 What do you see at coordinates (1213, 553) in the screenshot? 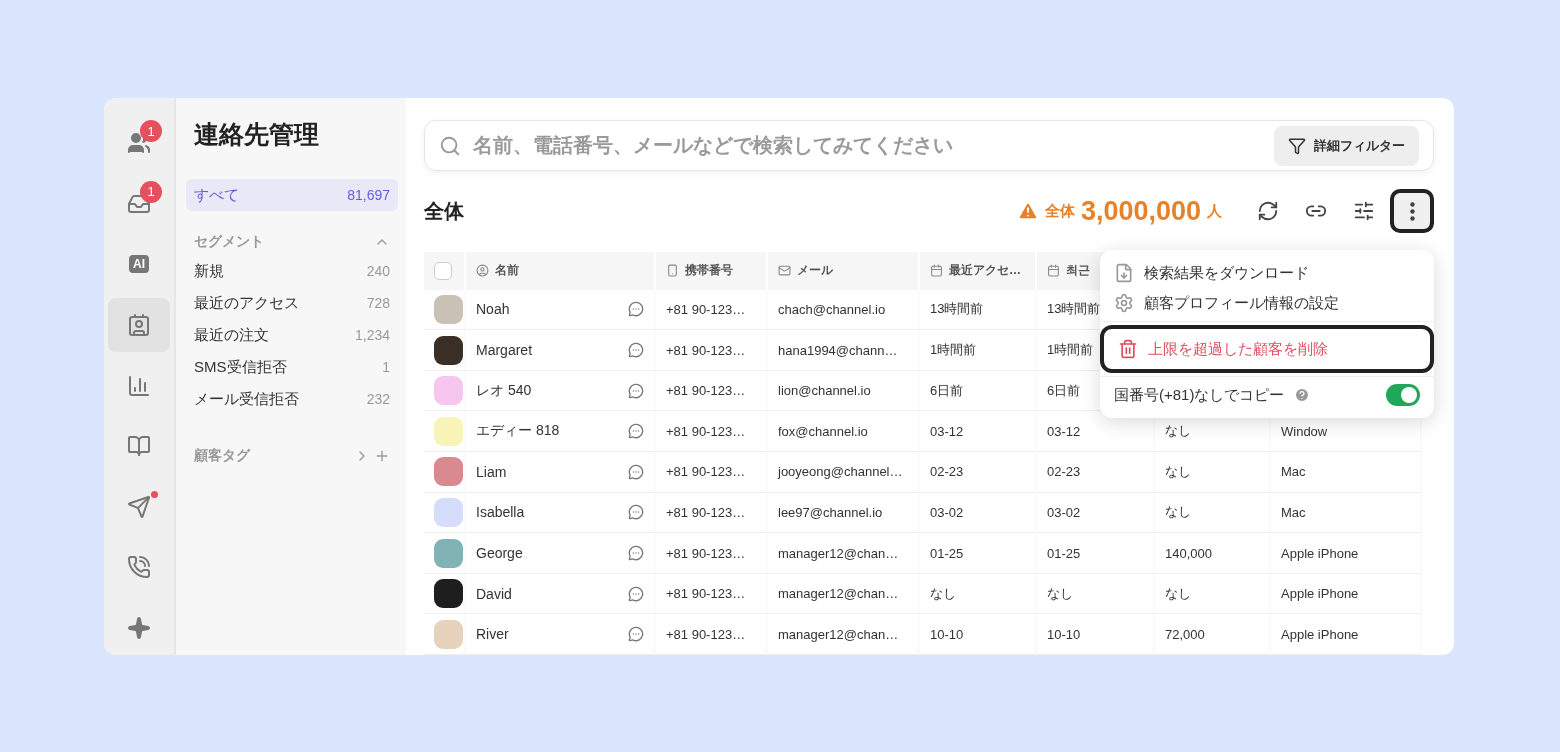
I see `table-cell: 140,000` at bounding box center [1213, 553].